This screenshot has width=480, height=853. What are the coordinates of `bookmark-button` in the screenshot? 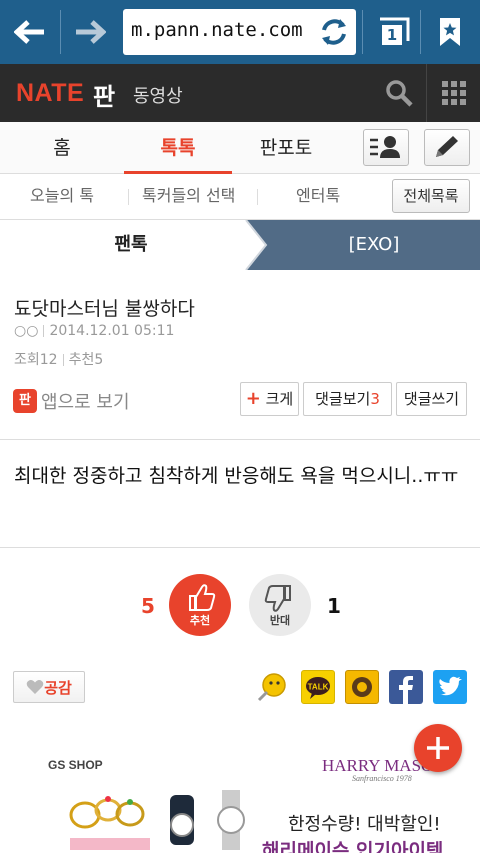 It's located at (450, 32).